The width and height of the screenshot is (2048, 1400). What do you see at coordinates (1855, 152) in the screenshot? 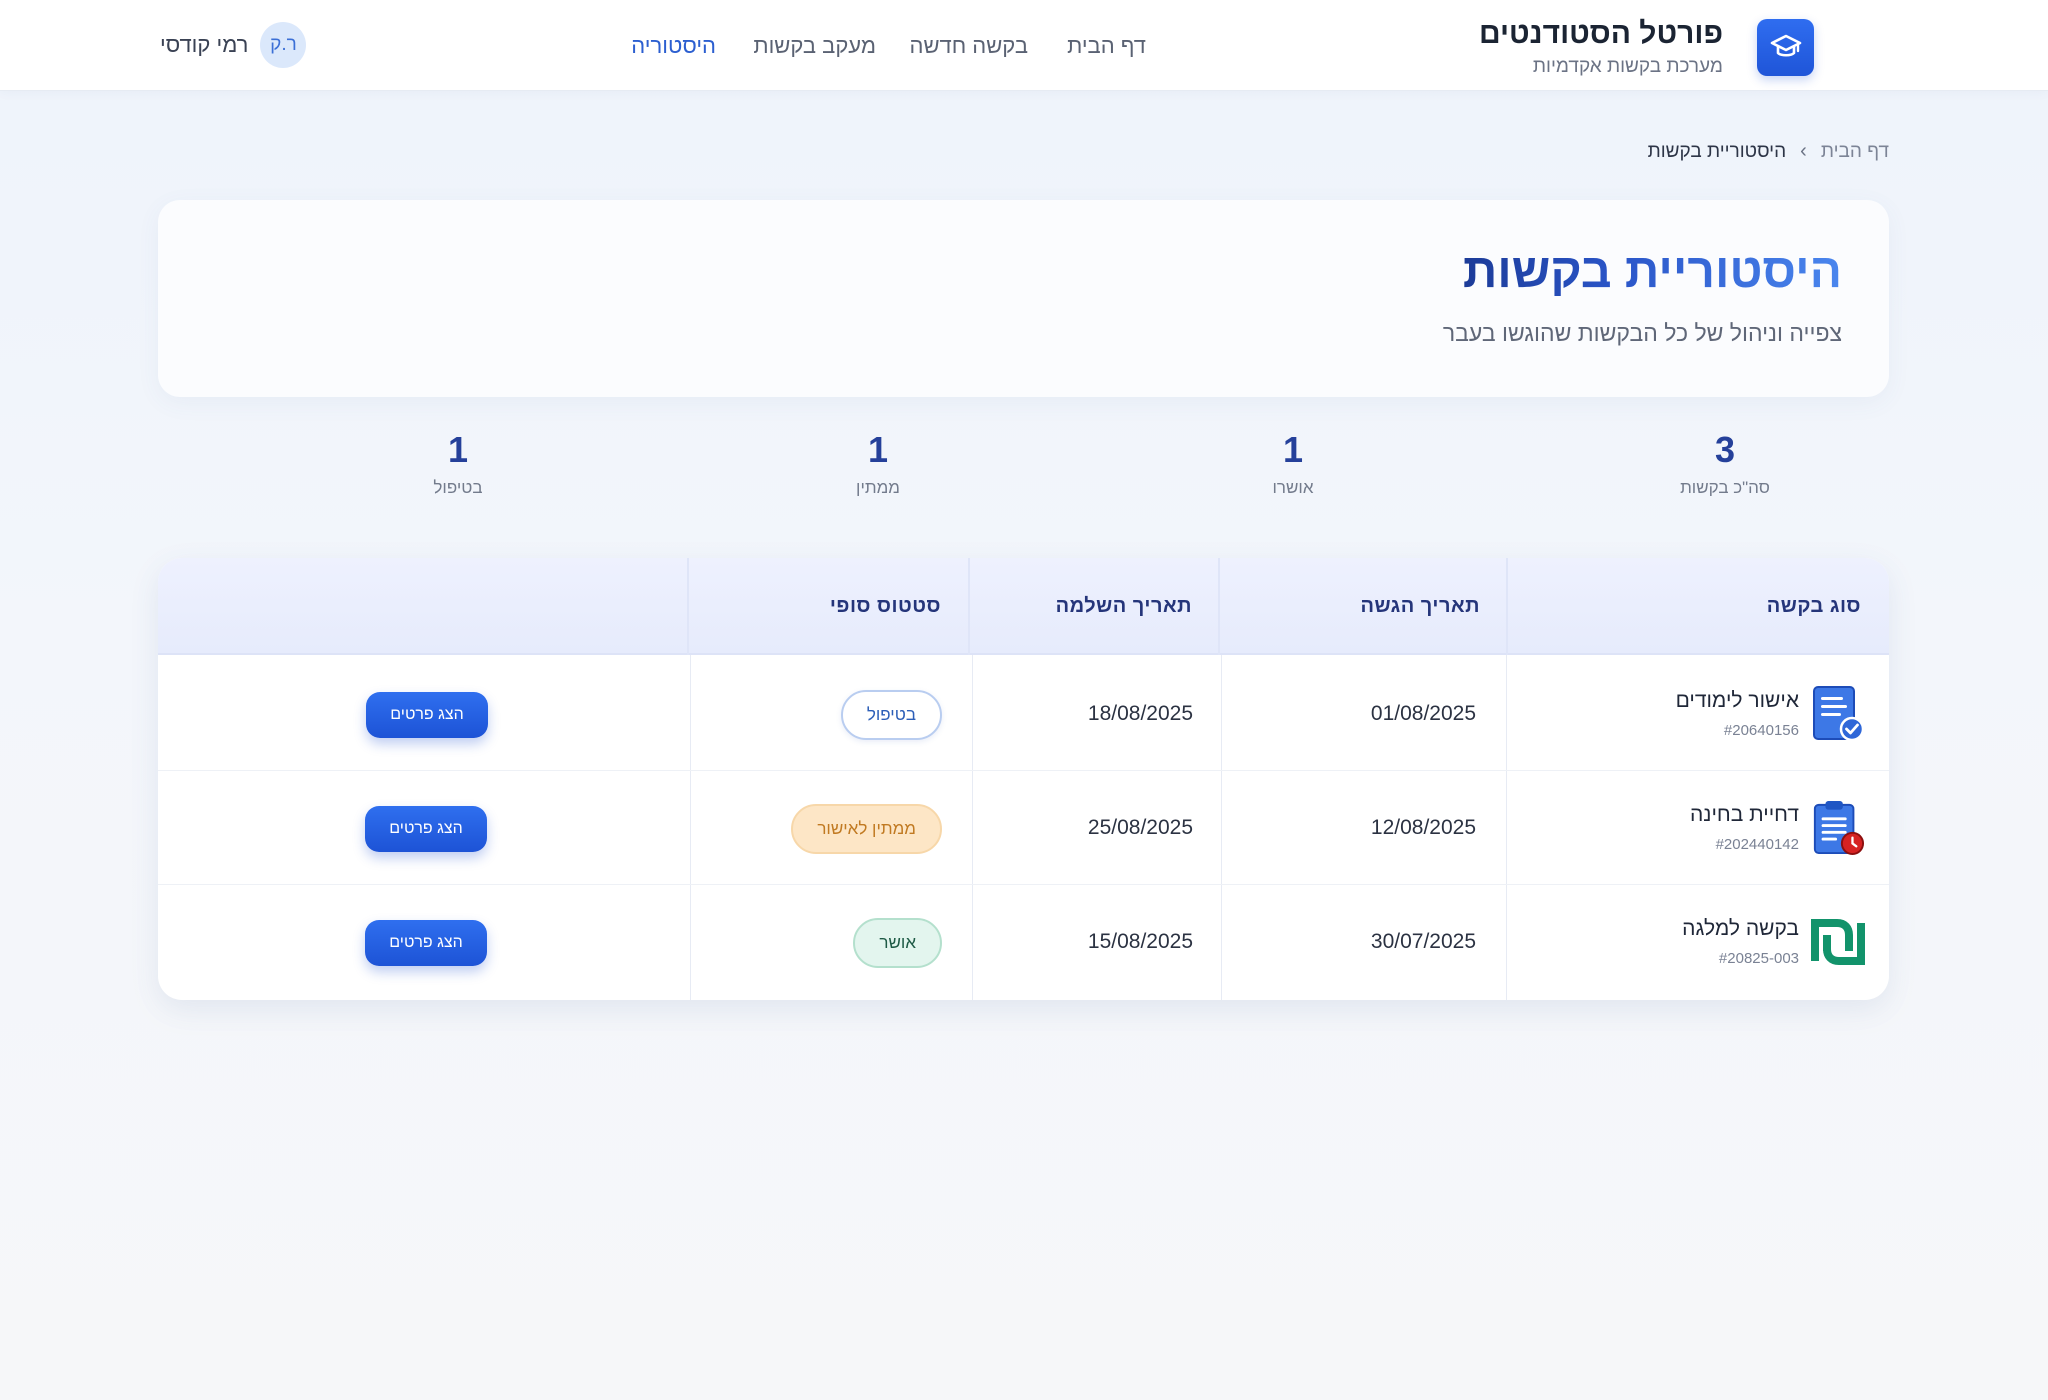
I see `breadcrumb-home-link: דף הבית` at bounding box center [1855, 152].